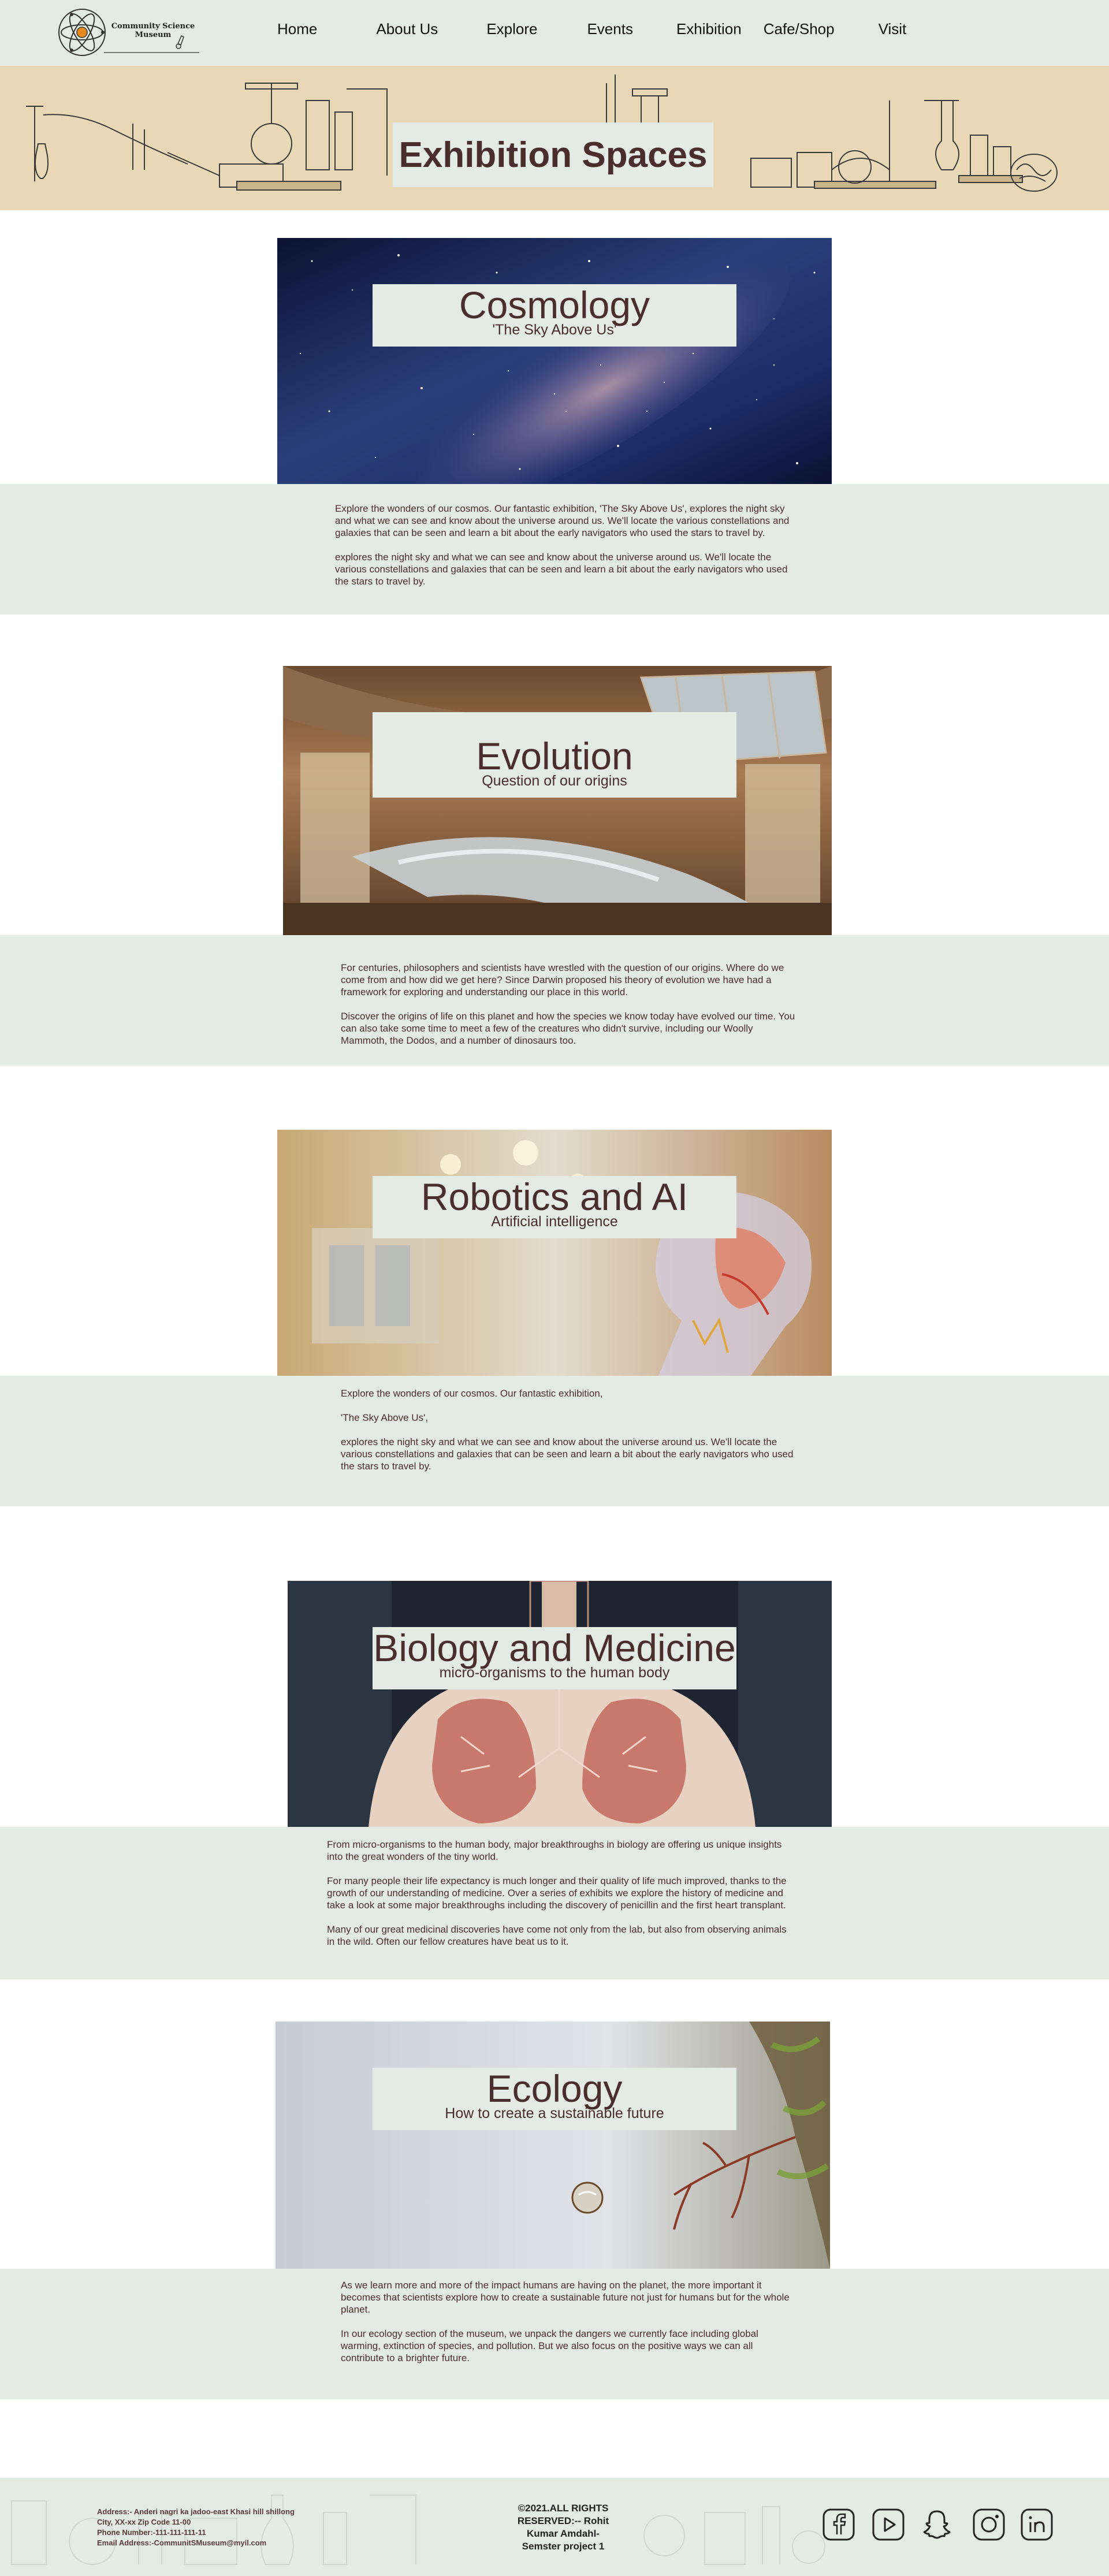 This screenshot has width=1109, height=2576. Describe the element at coordinates (554, 1647) in the screenshot. I see `biology-title: Biology and Medicine` at that location.